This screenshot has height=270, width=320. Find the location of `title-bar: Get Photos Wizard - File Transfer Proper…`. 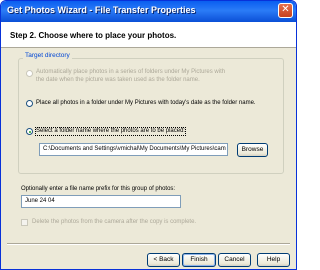

title-bar: Get Photos Wizard - File Transfer Proper… is located at coordinates (148, 11).